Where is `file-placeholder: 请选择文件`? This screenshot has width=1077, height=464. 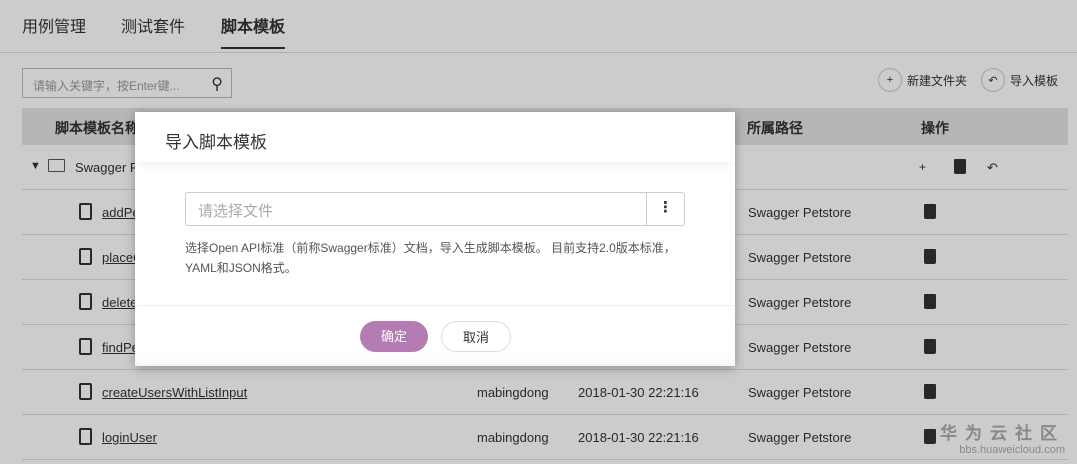
file-placeholder: 请选择文件 is located at coordinates (236, 211).